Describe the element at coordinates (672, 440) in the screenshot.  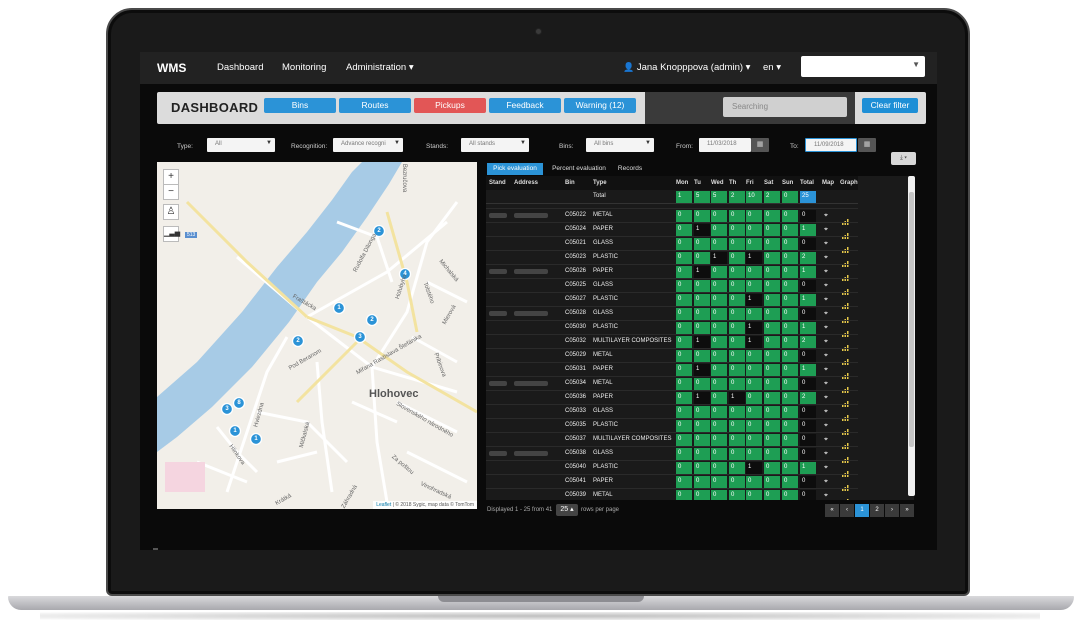
I see `table-row: C05037 MULTILAYER COMPOSITES 0 0 0 0 0 0 0 0 ⌖` at that location.